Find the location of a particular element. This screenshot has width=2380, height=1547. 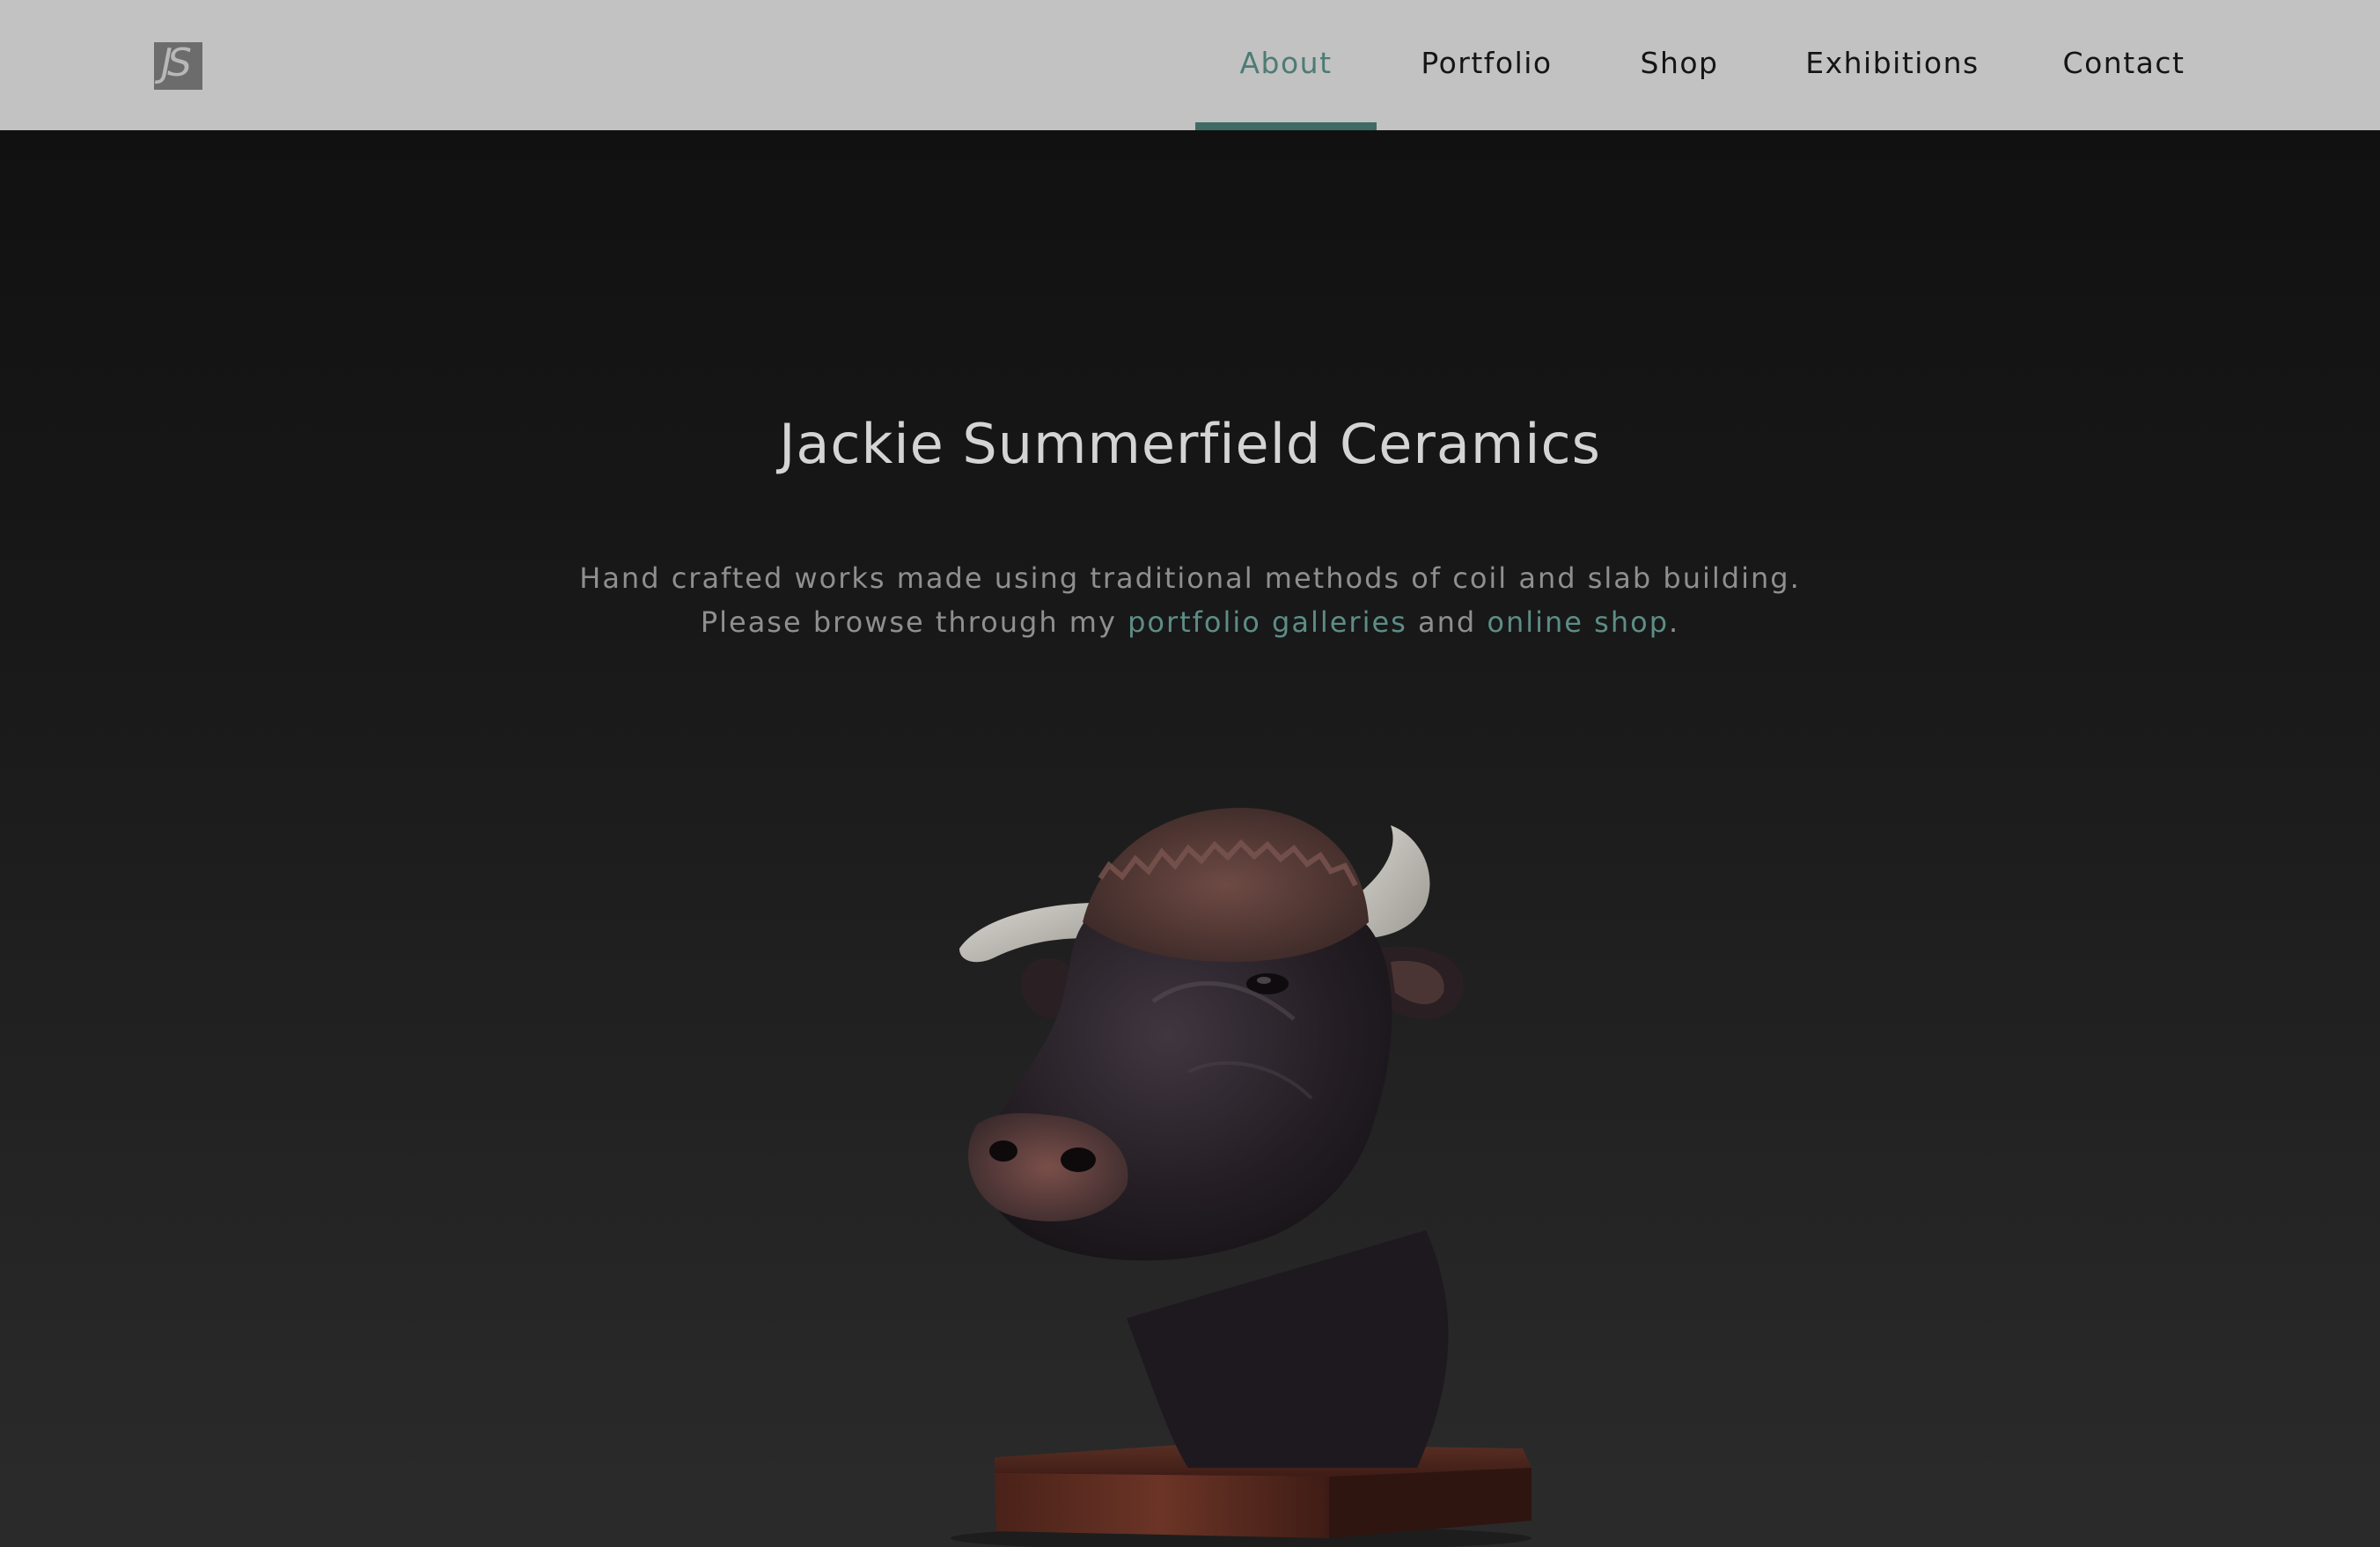

portfolio-galleries-link: portfolio galleries is located at coordinates (1267, 622).